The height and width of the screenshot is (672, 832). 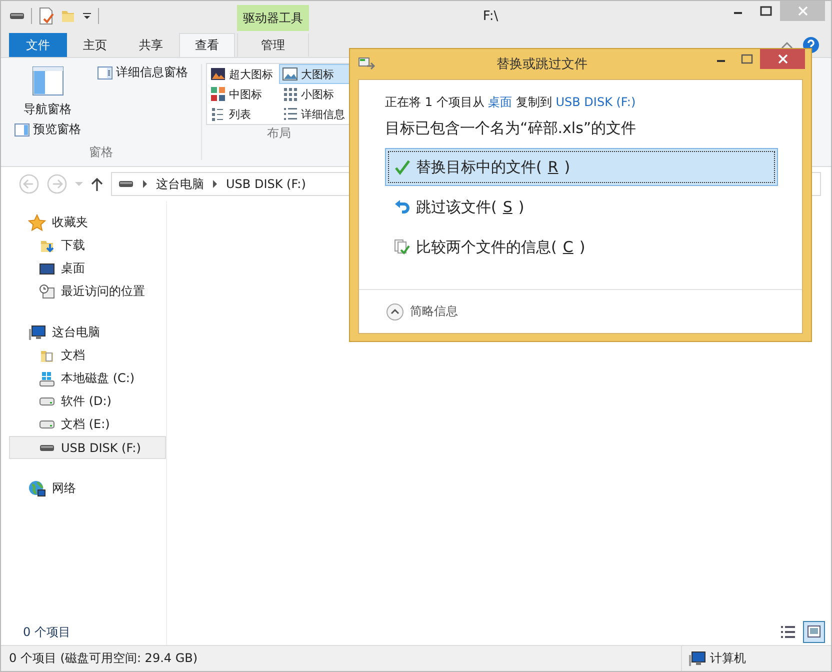 What do you see at coordinates (83, 488) in the screenshot?
I see `navigation-item: 网络` at bounding box center [83, 488].